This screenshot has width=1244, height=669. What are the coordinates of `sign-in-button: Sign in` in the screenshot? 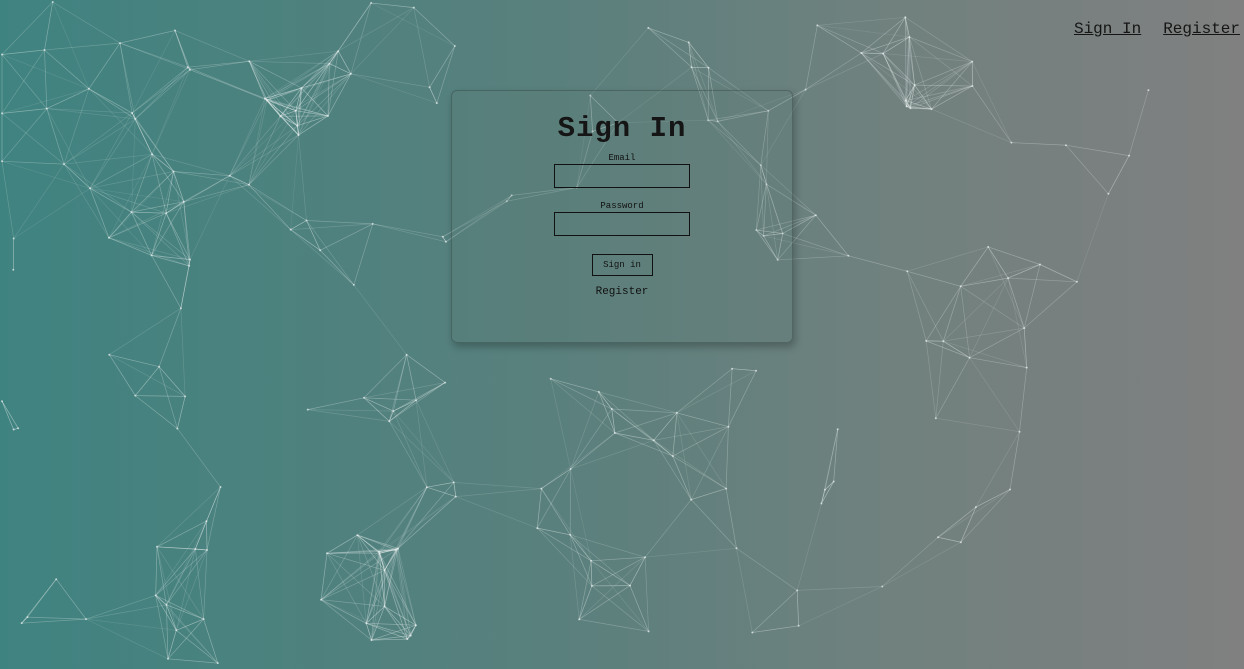 It's located at (622, 265).